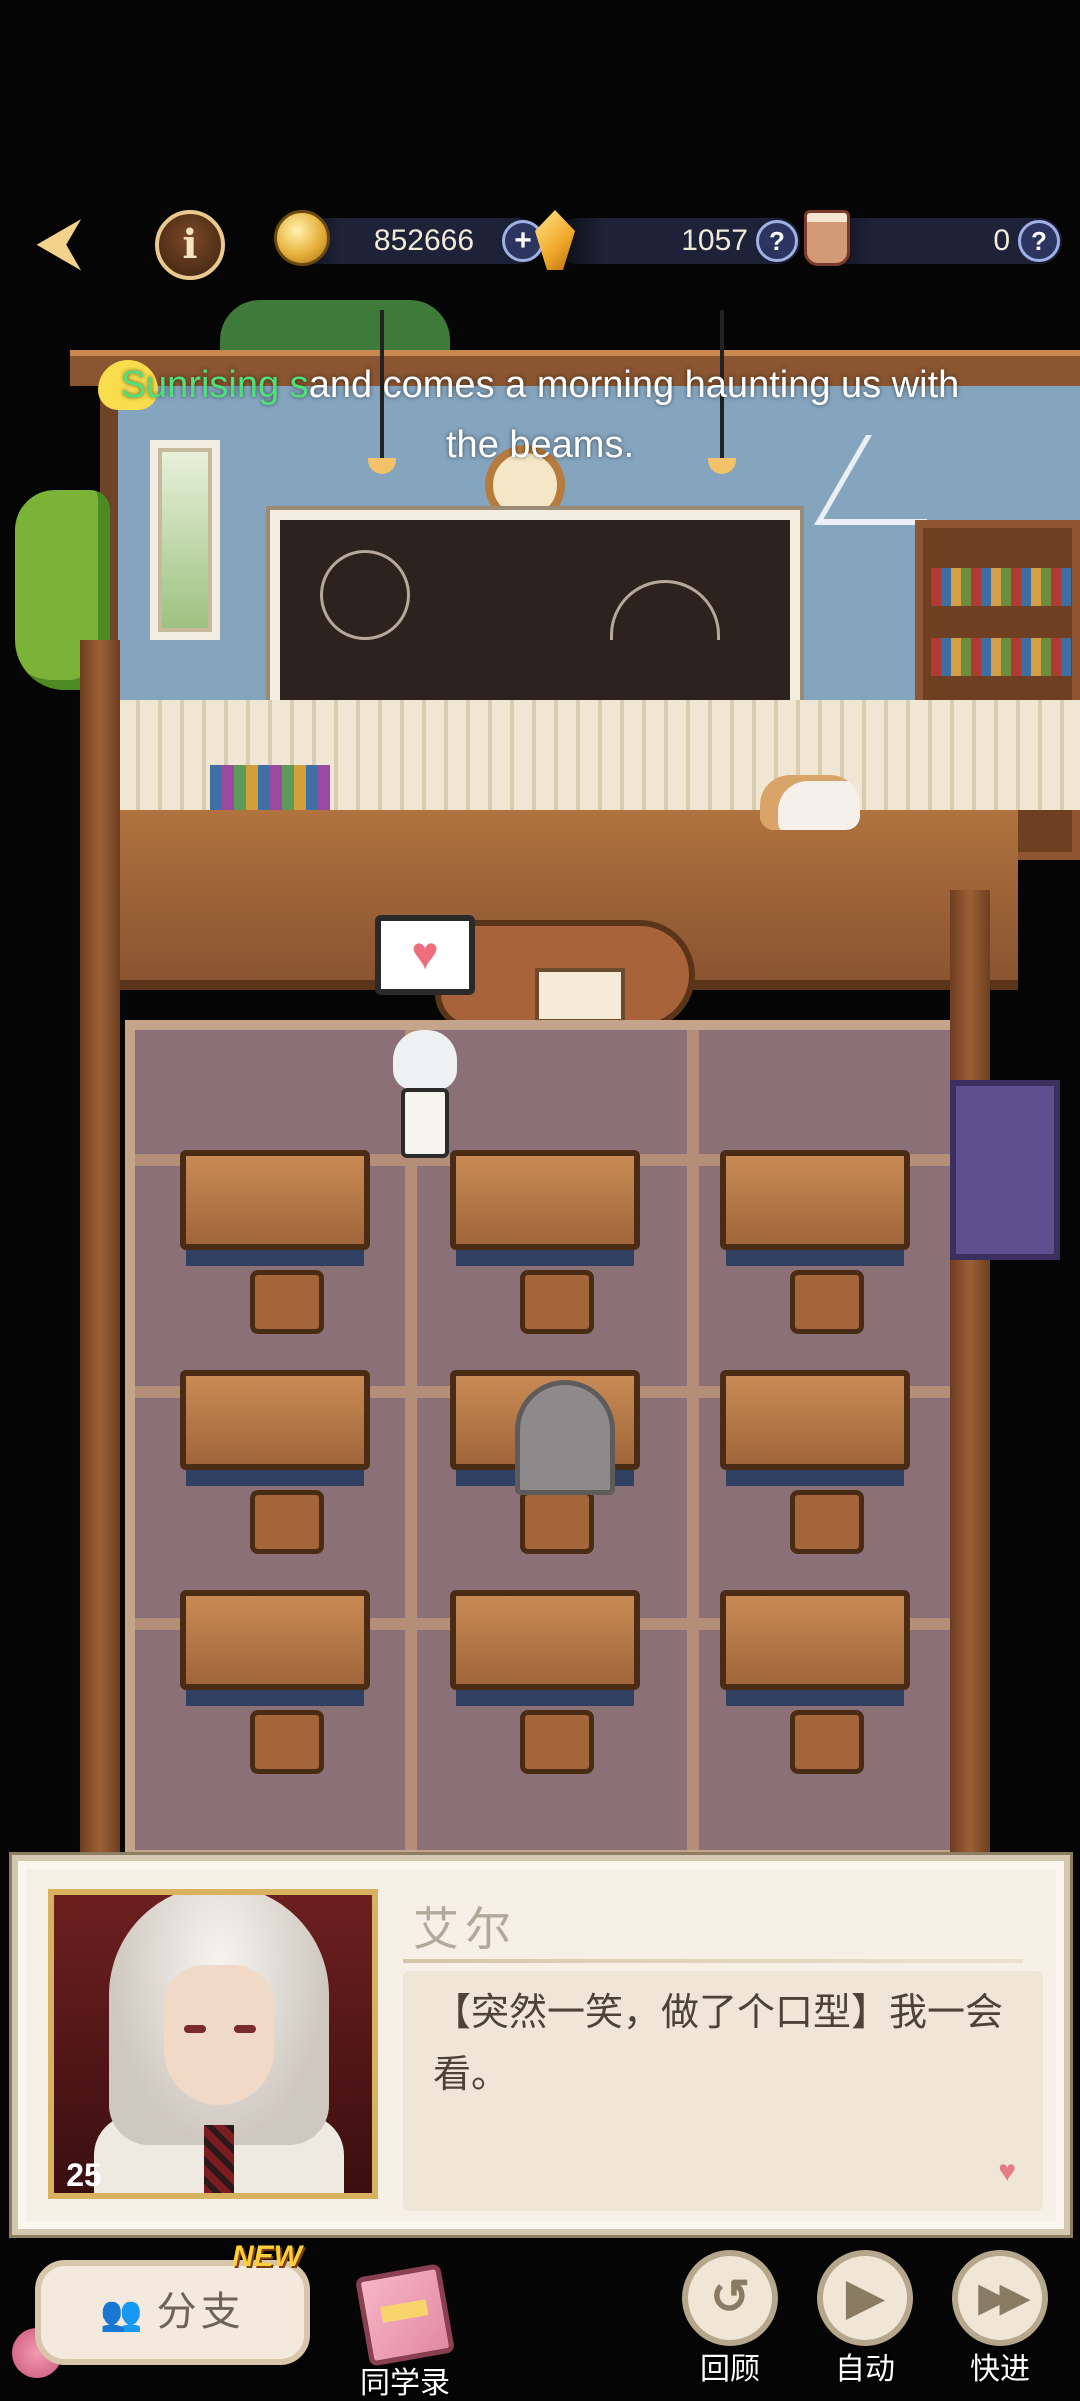 This screenshot has height=2401, width=1080. I want to click on notebook-icon, so click(405, 2315).